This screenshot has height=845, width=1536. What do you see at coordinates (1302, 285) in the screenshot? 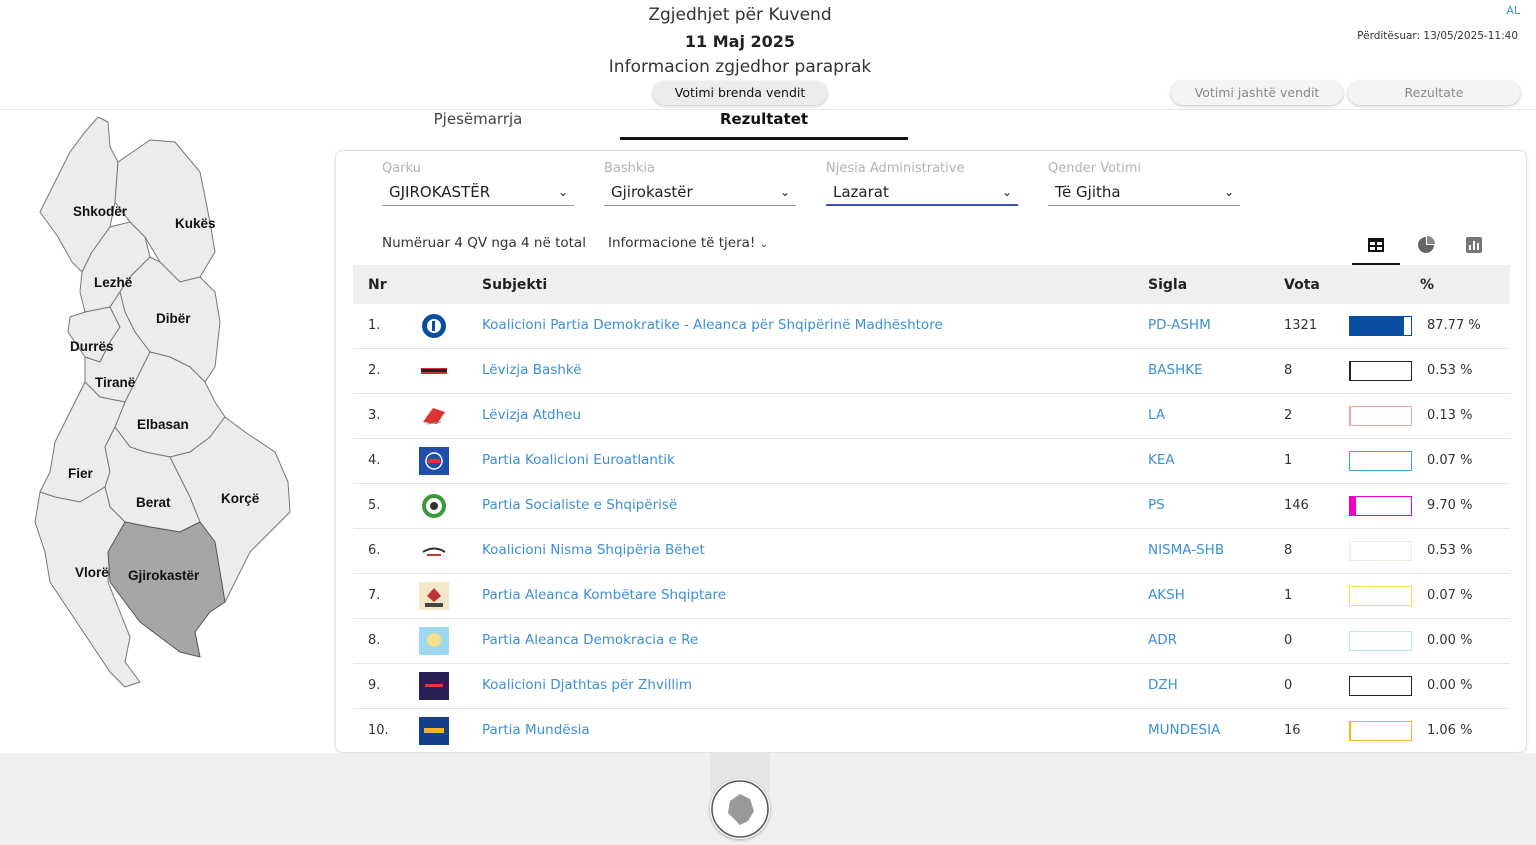
I see `col-votes: Vota` at bounding box center [1302, 285].